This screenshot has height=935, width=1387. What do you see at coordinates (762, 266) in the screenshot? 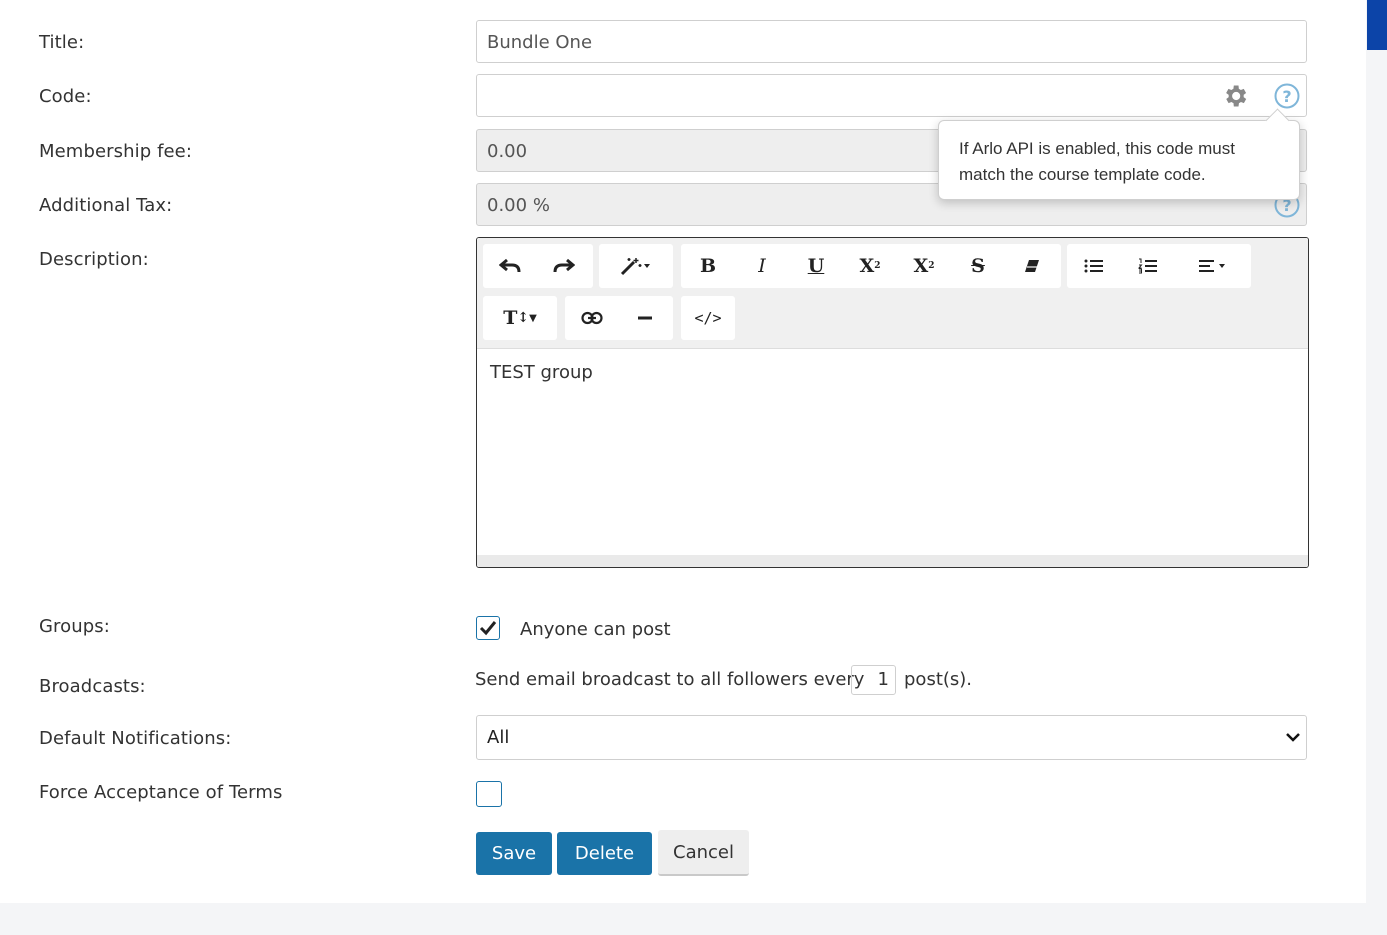
I see `italic-icon: I` at bounding box center [762, 266].